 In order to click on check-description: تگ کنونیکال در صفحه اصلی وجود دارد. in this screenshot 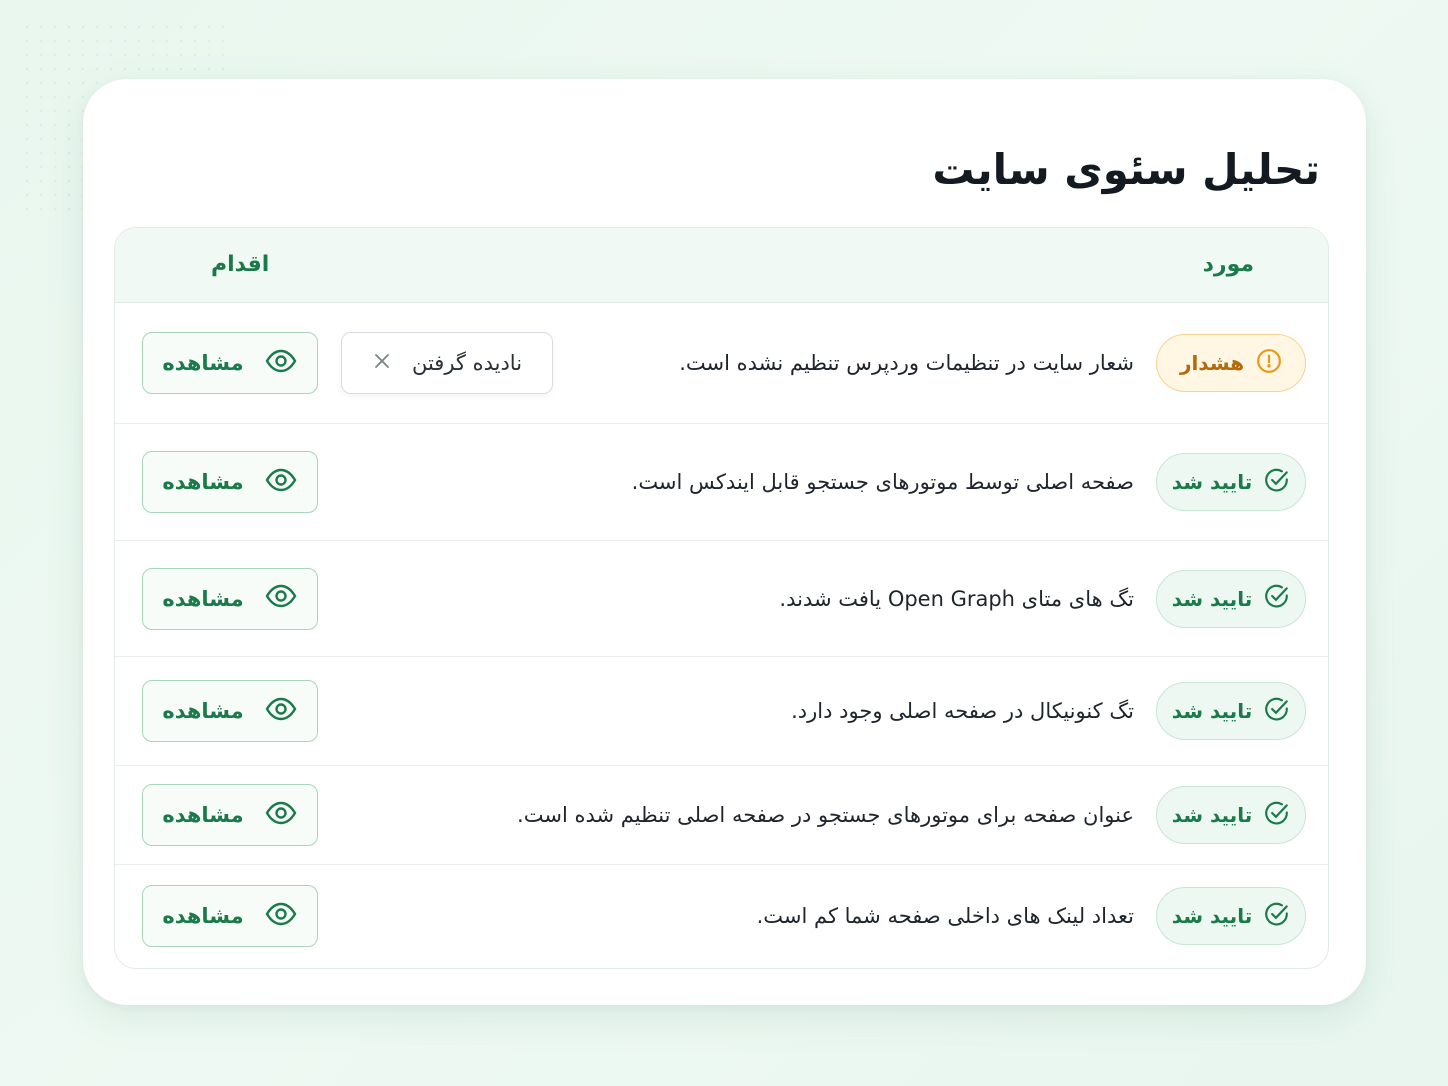, I will do `click(962, 711)`.